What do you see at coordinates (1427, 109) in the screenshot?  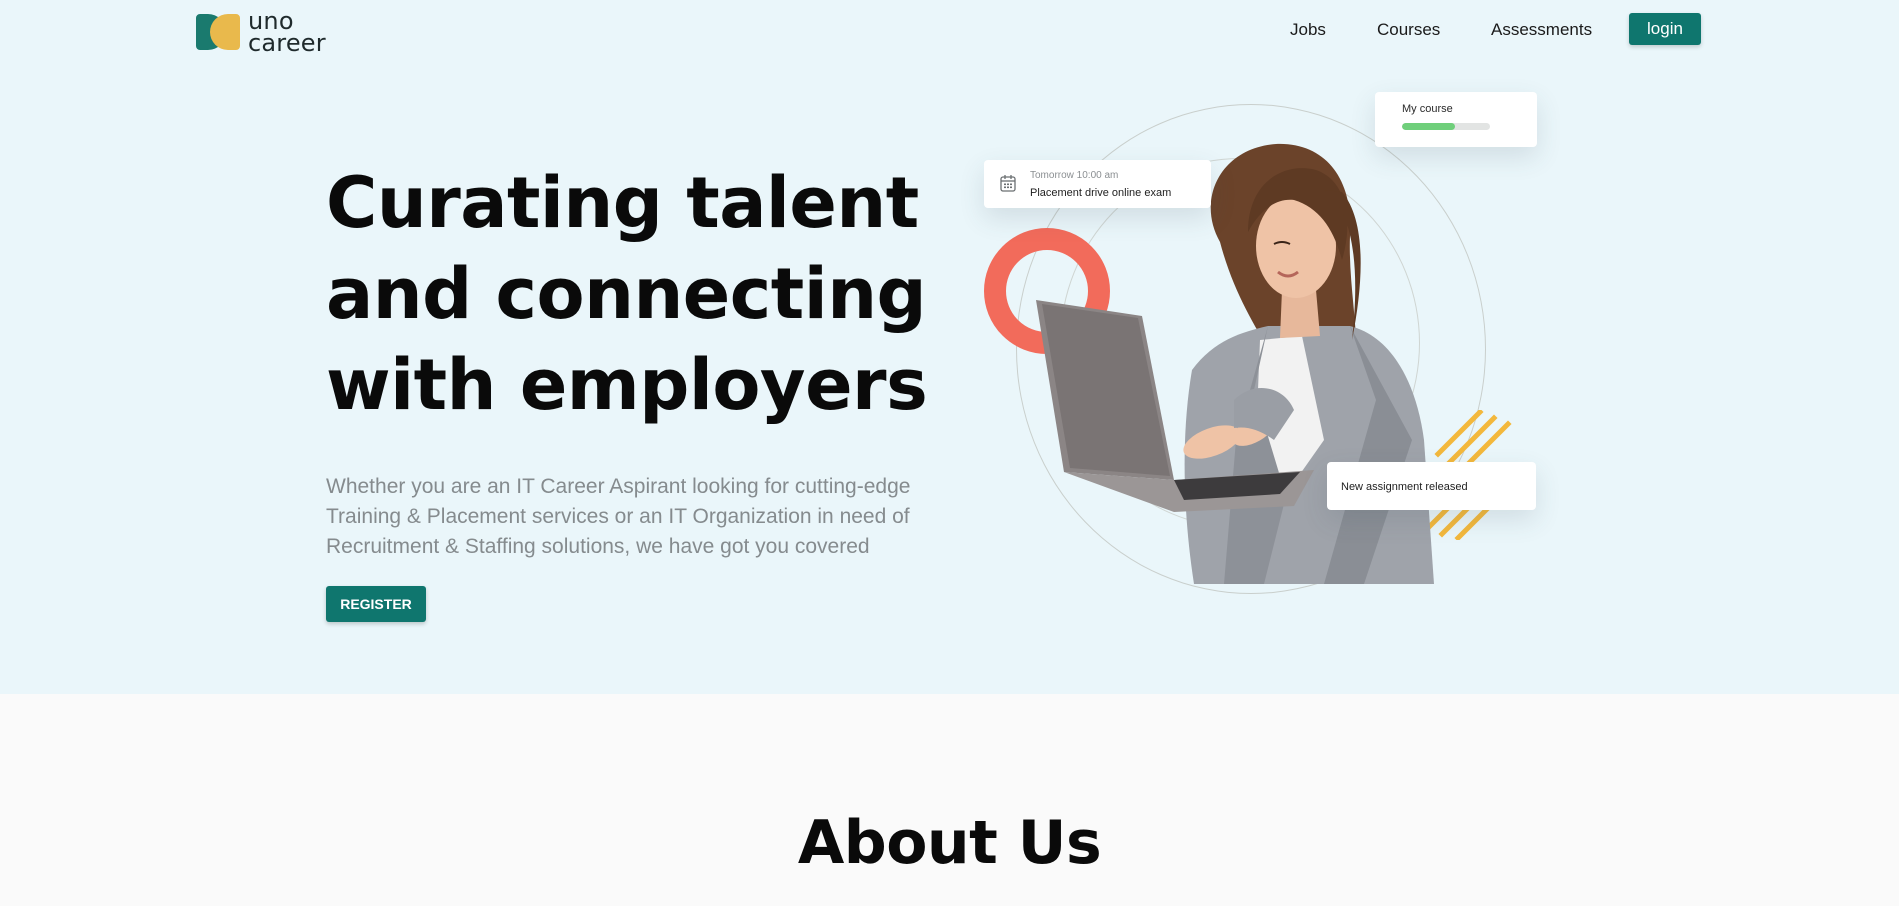 I see `my-course-label: My course` at bounding box center [1427, 109].